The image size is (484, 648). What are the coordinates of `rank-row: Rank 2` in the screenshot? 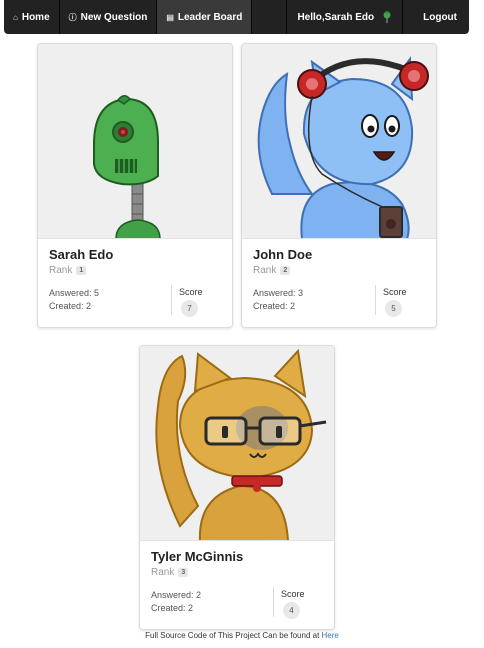 It's located at (339, 270).